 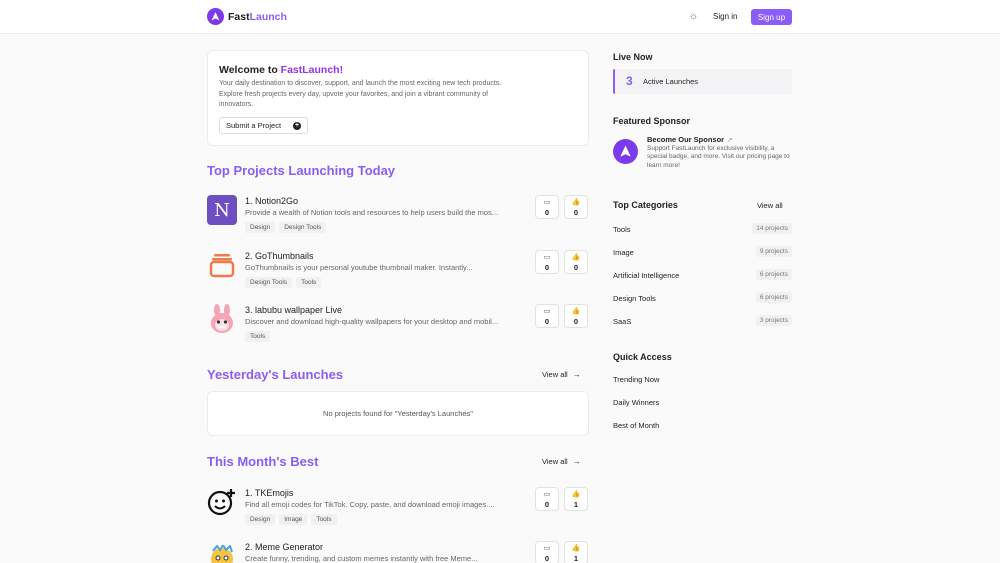 What do you see at coordinates (263, 461) in the screenshot?
I see `section-title-month: This Month's Best` at bounding box center [263, 461].